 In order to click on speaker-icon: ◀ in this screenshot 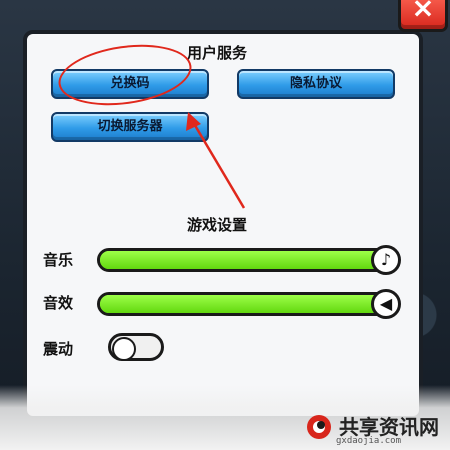, I will do `click(386, 304)`.